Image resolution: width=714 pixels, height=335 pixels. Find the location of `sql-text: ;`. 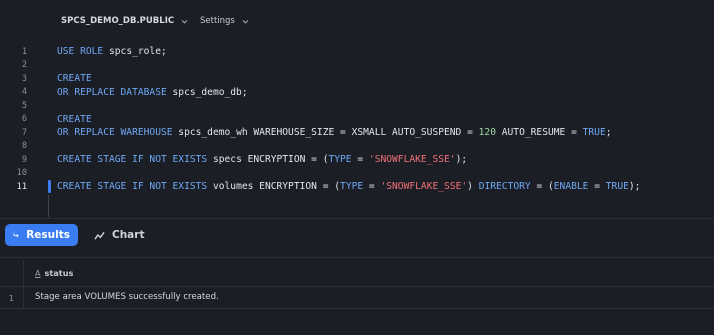

sql-text: ; is located at coordinates (608, 133).